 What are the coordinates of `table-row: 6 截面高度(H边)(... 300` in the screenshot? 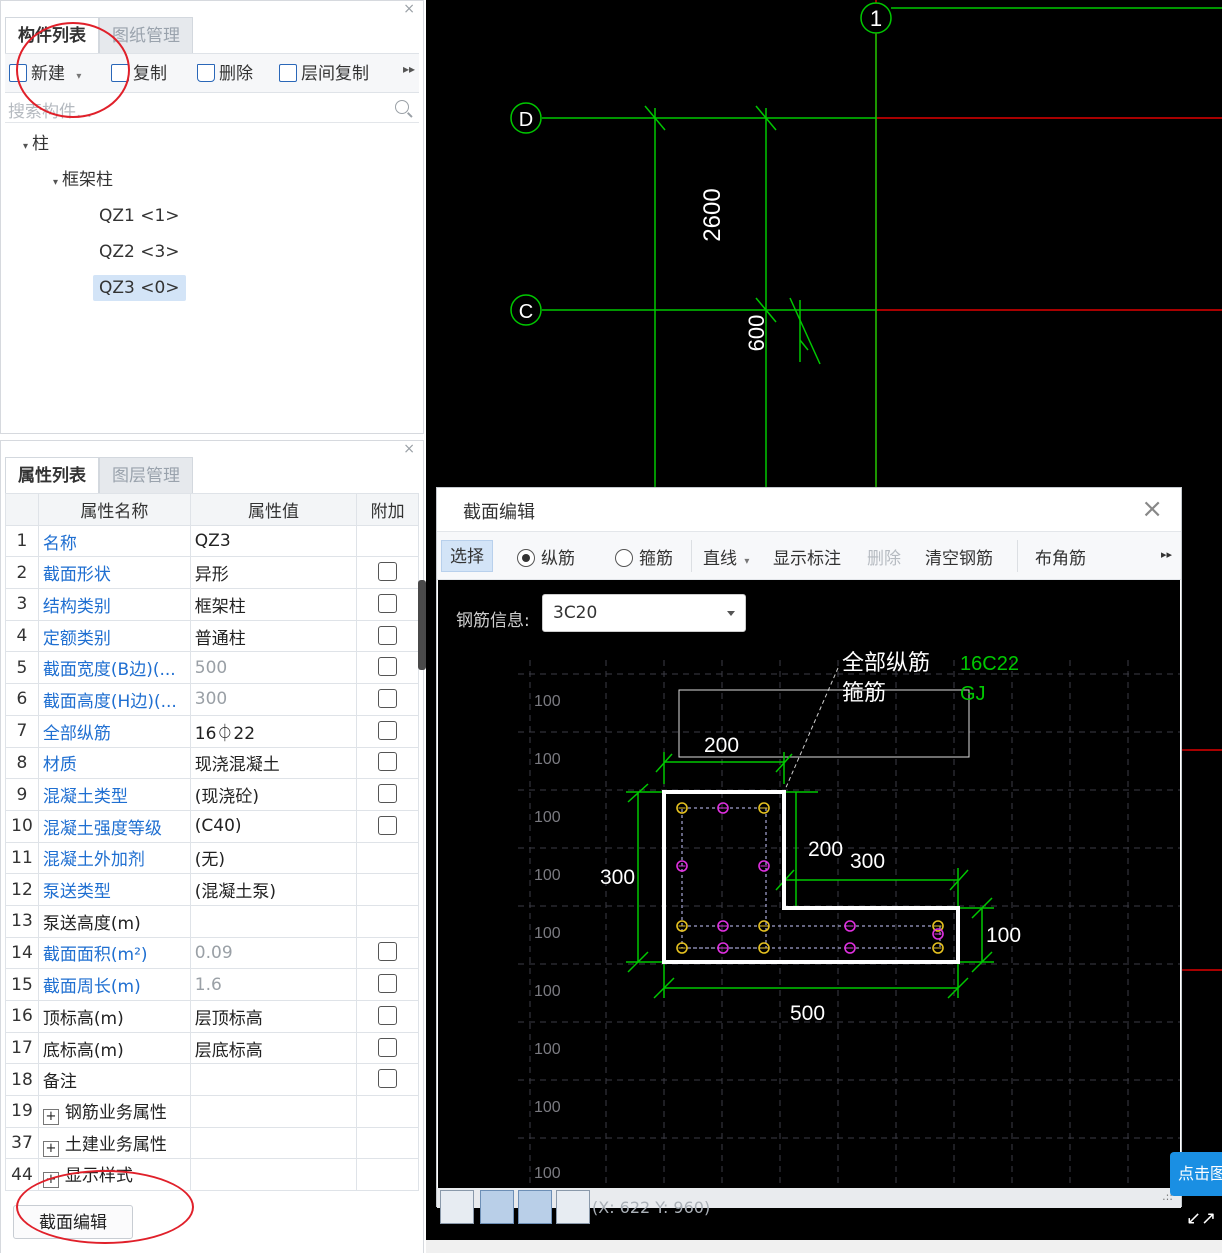 It's located at (212, 699).